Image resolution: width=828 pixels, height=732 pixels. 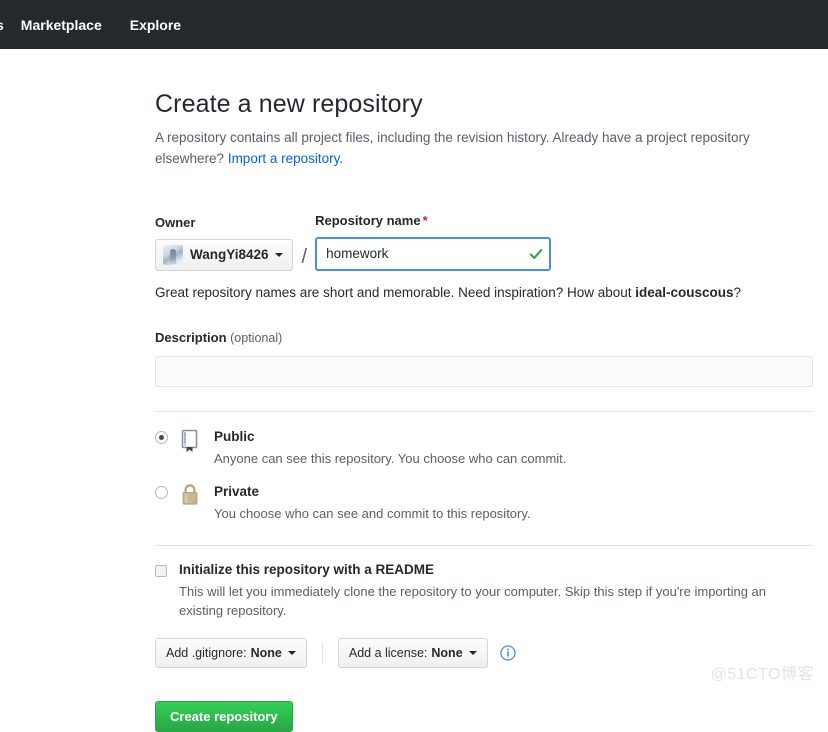 I want to click on repository-name-field-group: Repository name *, so click(x=433, y=242).